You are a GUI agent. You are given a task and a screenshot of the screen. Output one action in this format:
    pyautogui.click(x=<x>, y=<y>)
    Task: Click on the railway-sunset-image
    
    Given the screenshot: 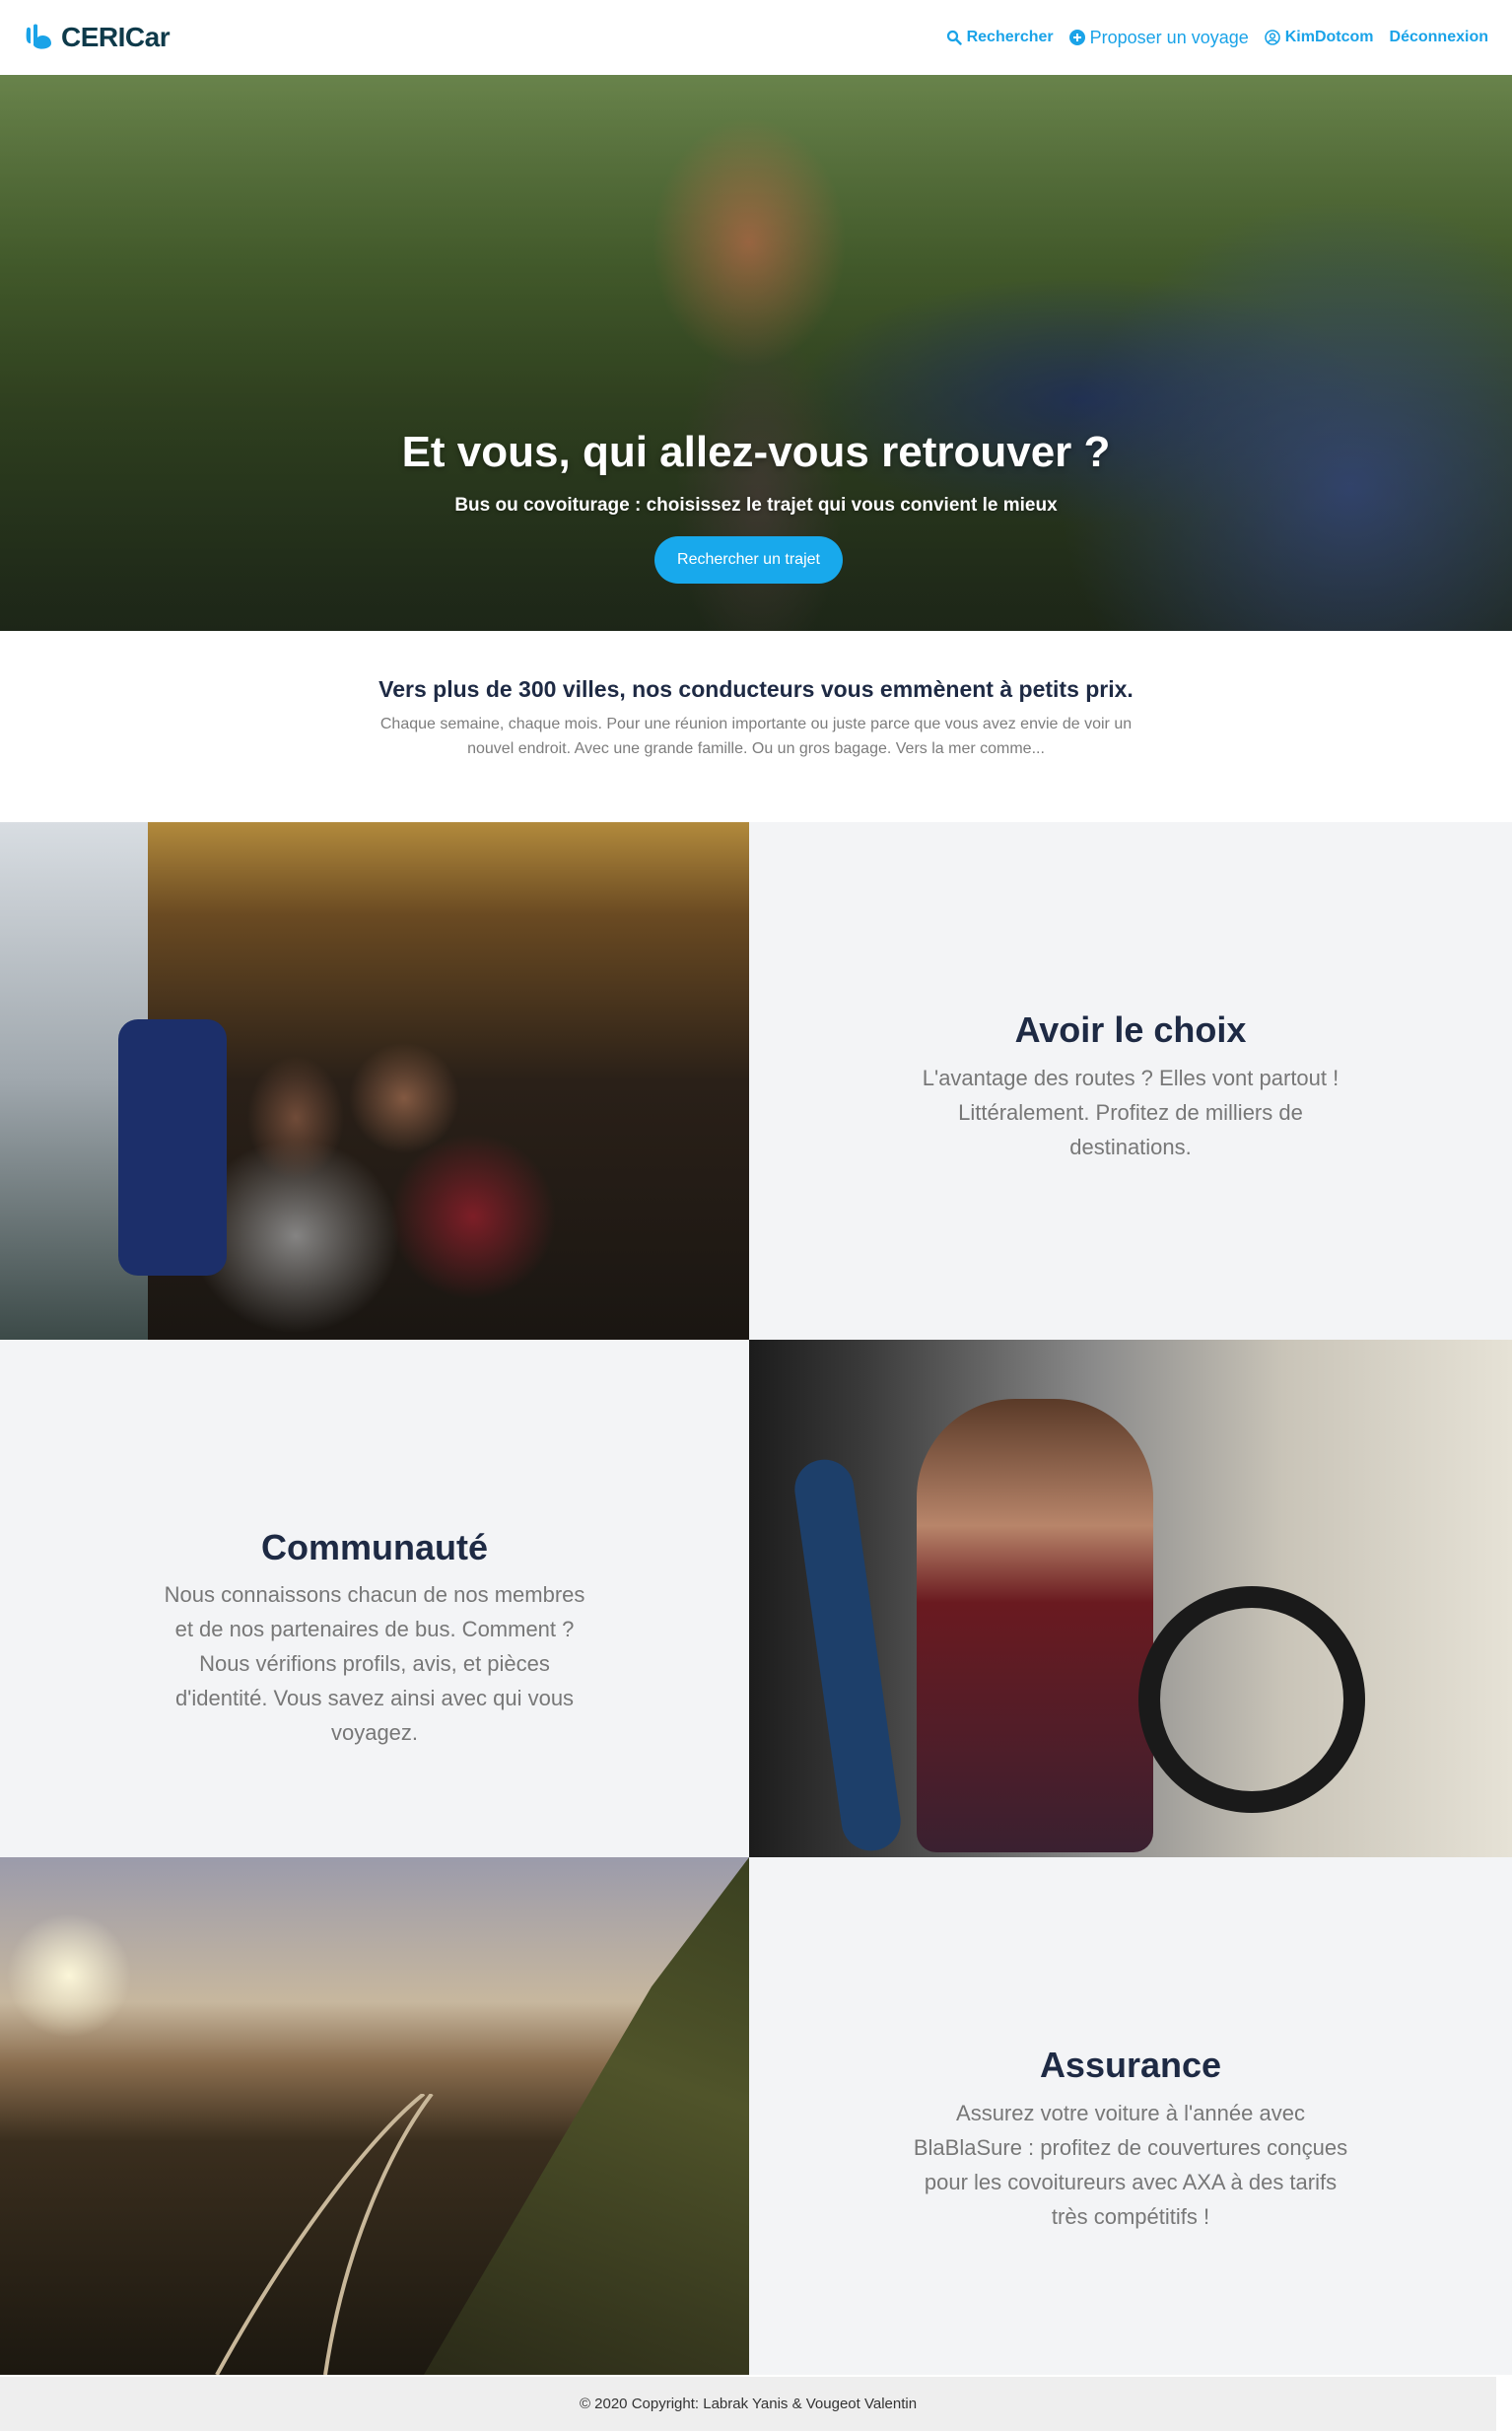 What is the action you would take?
    pyautogui.click(x=375, y=2116)
    